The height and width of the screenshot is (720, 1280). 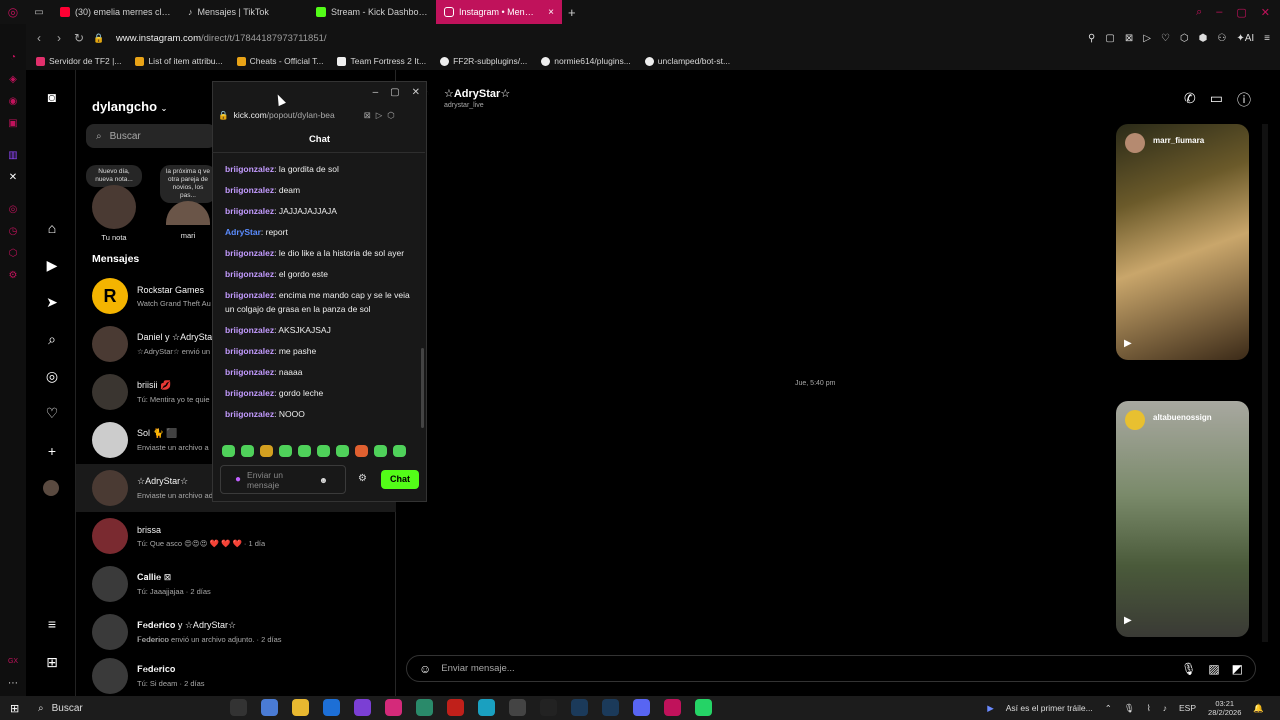 I want to click on task-view-icon, so click(x=238, y=707).